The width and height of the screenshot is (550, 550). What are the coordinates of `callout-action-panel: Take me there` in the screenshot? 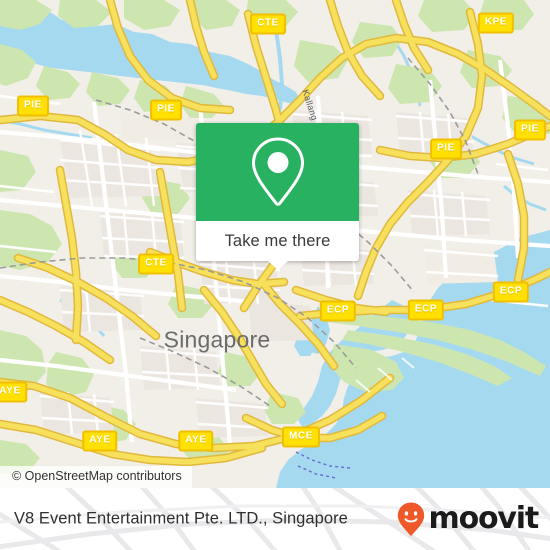 It's located at (277, 245).